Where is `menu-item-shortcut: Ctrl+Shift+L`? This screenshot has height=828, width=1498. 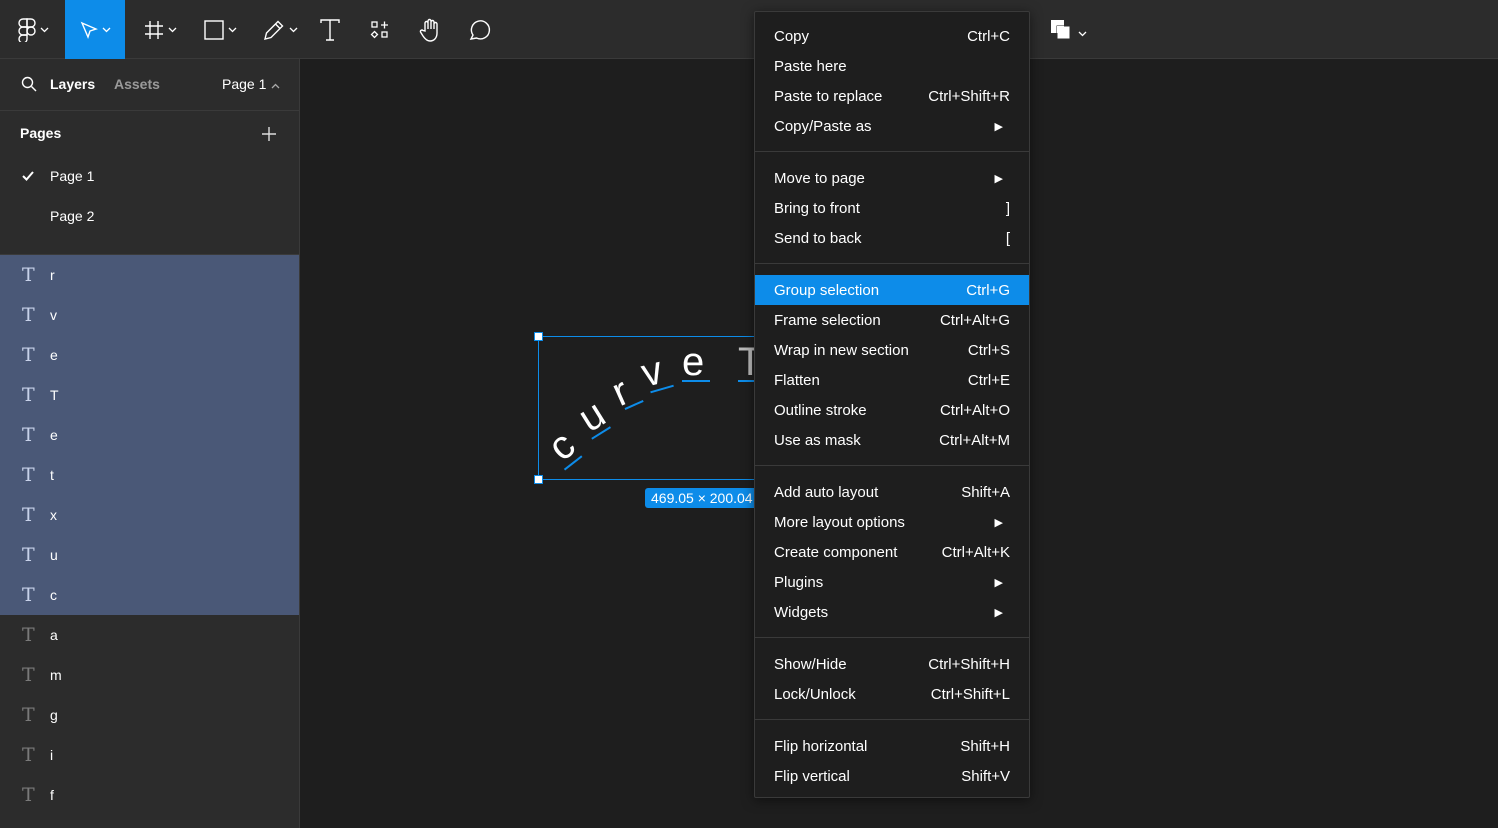 menu-item-shortcut: Ctrl+Shift+L is located at coordinates (970, 694).